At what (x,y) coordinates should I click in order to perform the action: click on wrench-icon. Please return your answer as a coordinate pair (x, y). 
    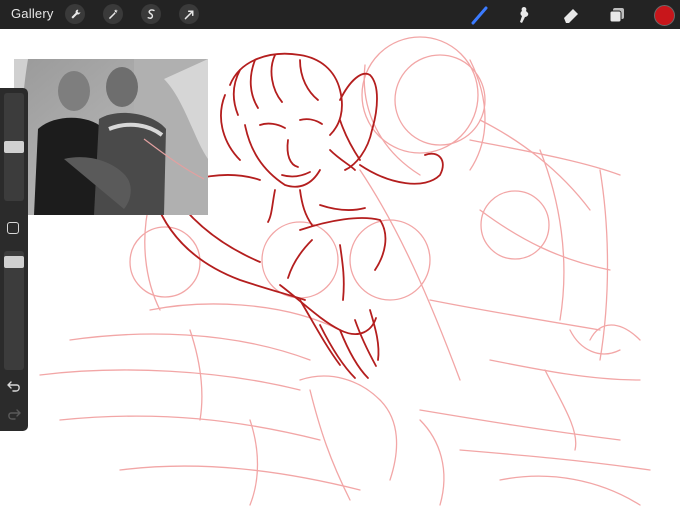
    Looking at the image, I should click on (75, 14).